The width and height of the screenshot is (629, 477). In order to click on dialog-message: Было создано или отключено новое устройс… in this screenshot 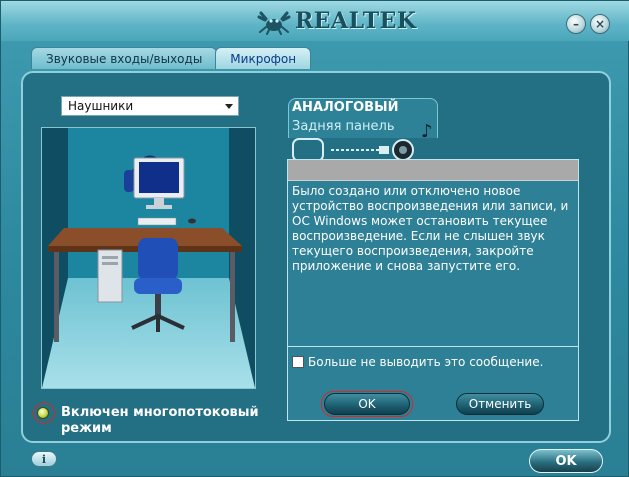, I will do `click(430, 228)`.